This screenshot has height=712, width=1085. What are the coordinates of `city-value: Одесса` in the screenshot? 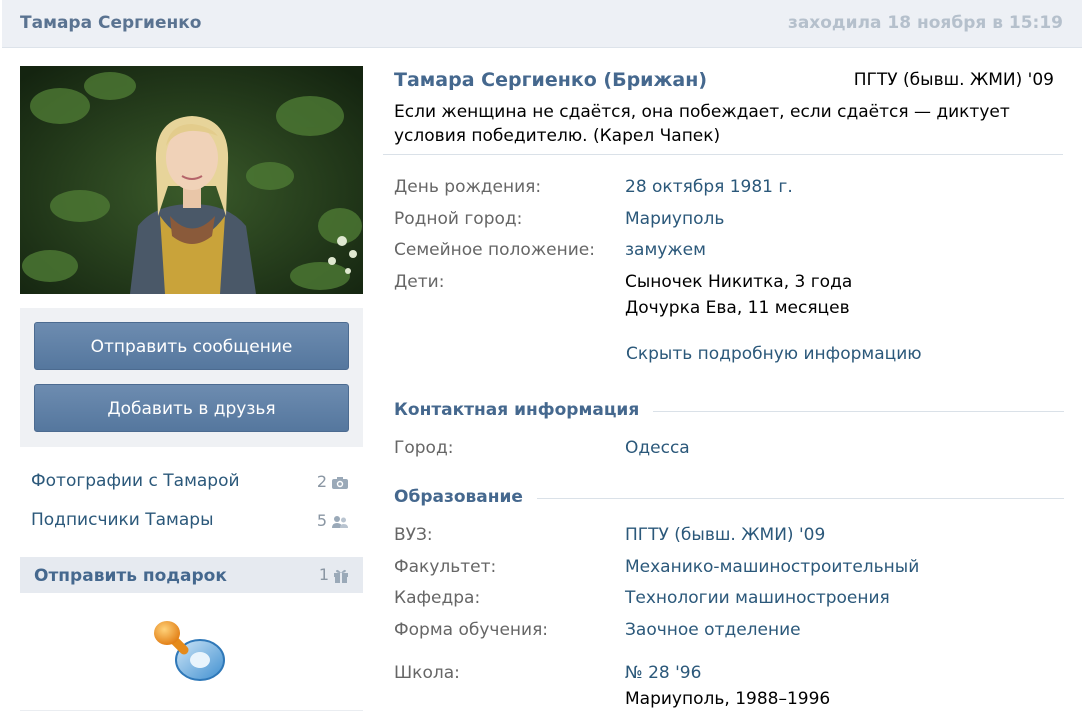 It's located at (657, 448).